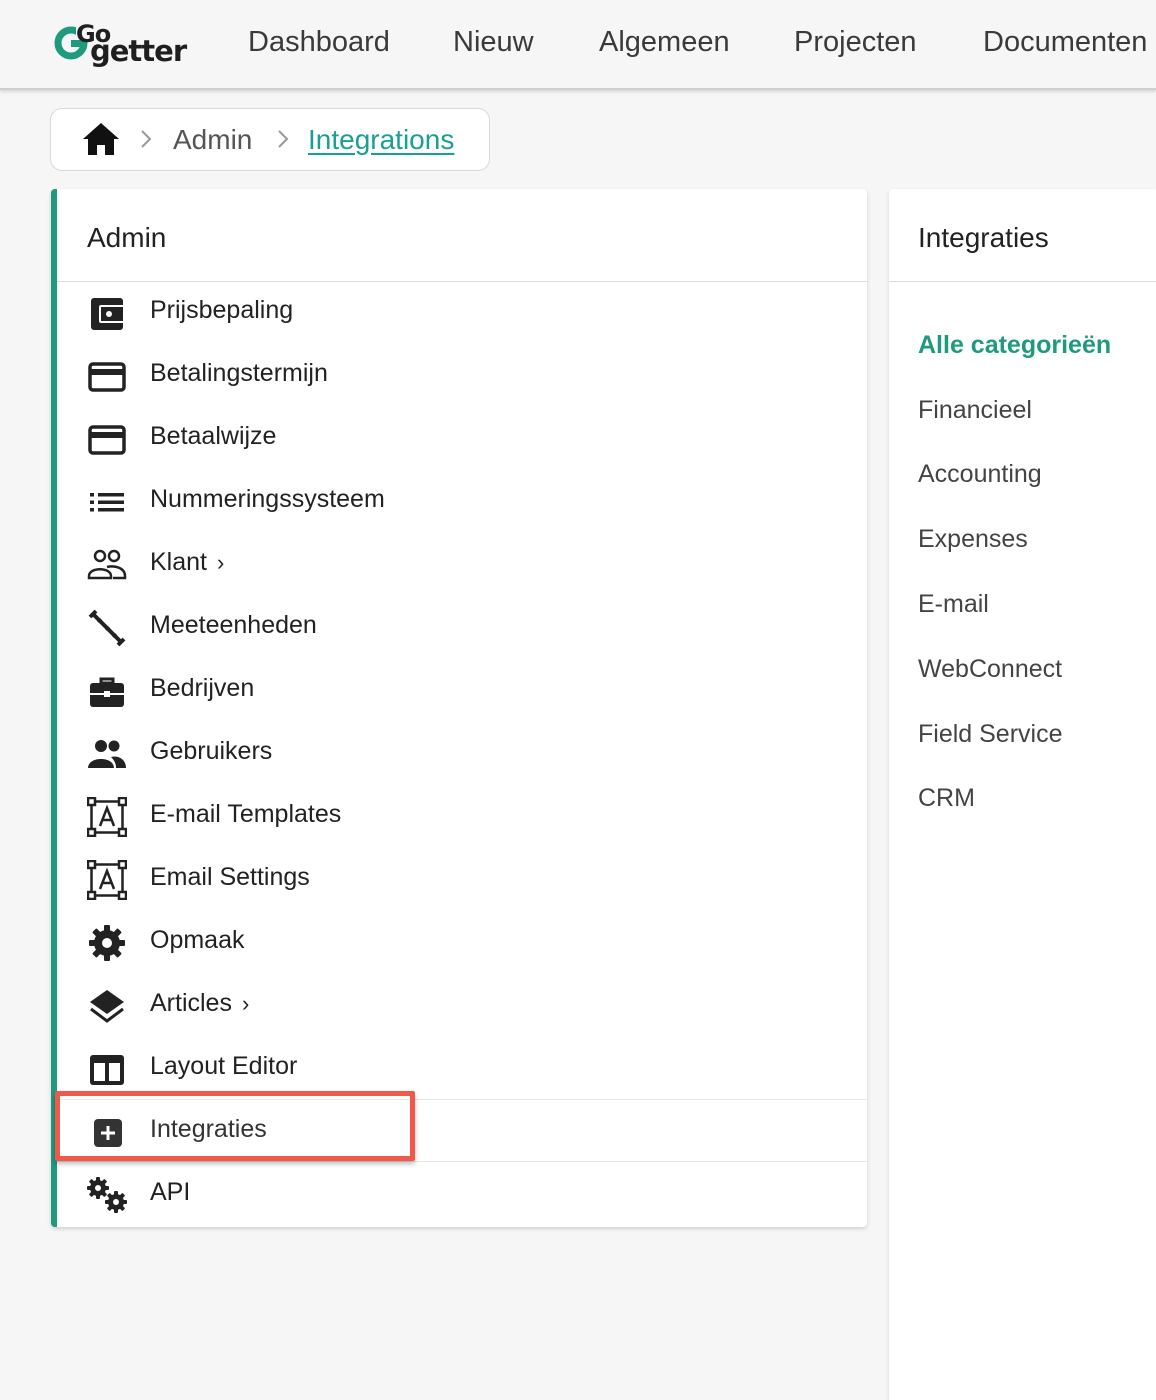 The height and width of the screenshot is (1400, 1156). I want to click on category-financieel: Financieel, so click(975, 410).